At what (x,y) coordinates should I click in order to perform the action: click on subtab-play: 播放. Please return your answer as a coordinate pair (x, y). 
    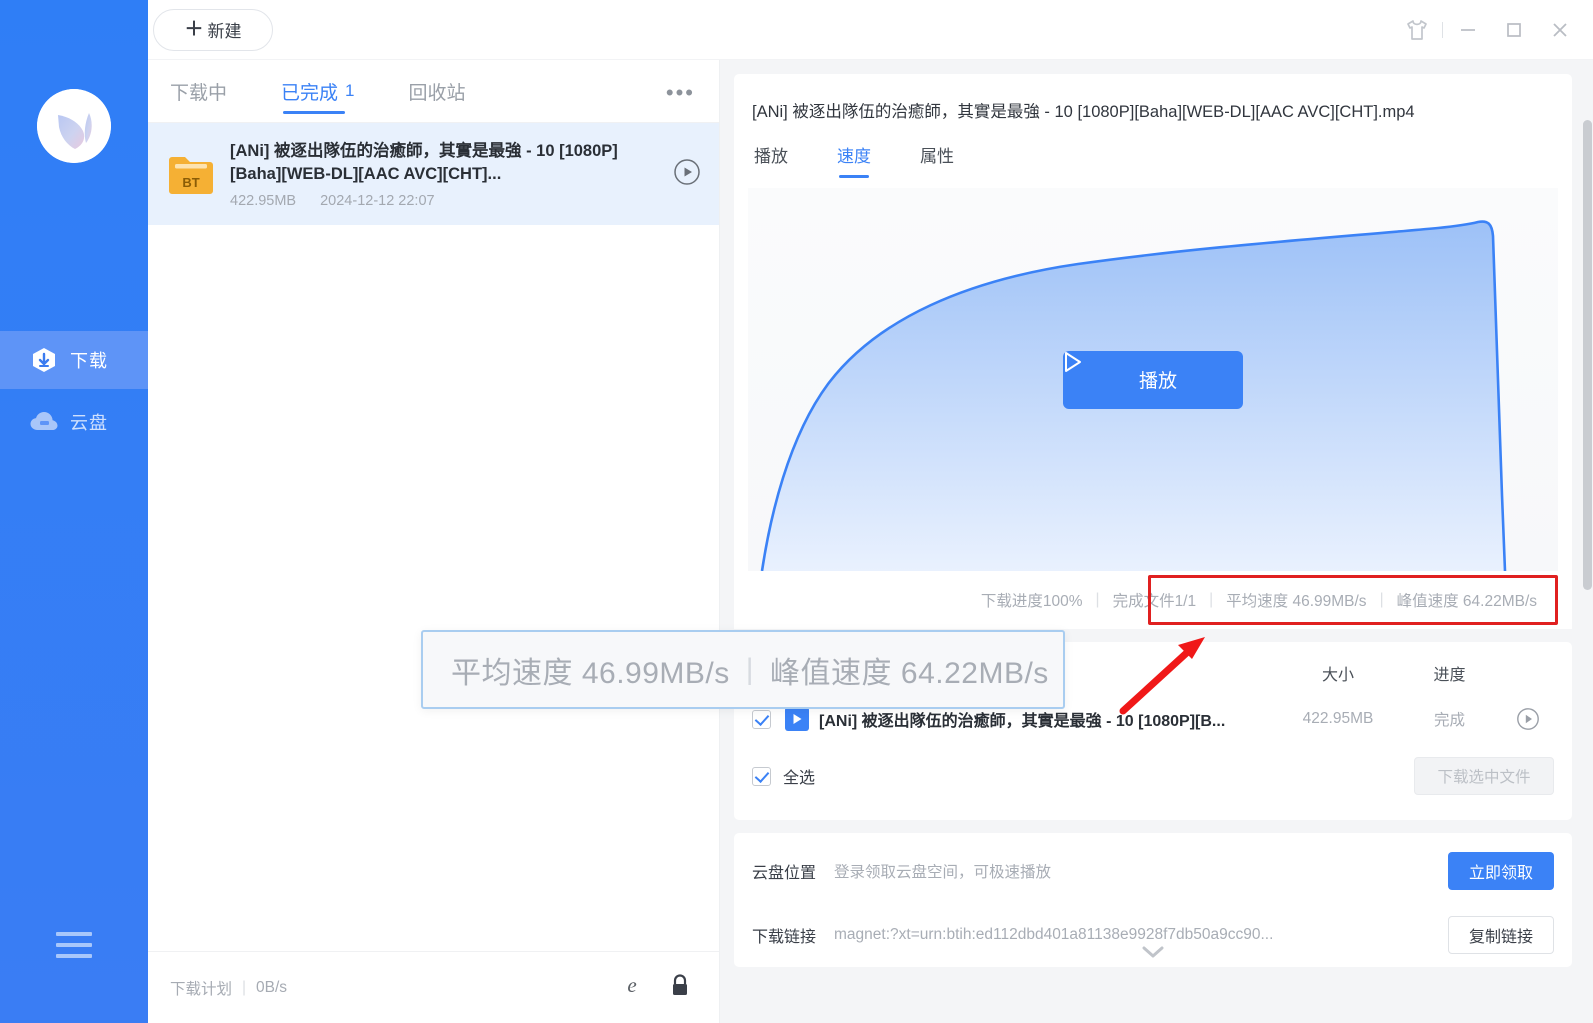
    Looking at the image, I should click on (771, 160).